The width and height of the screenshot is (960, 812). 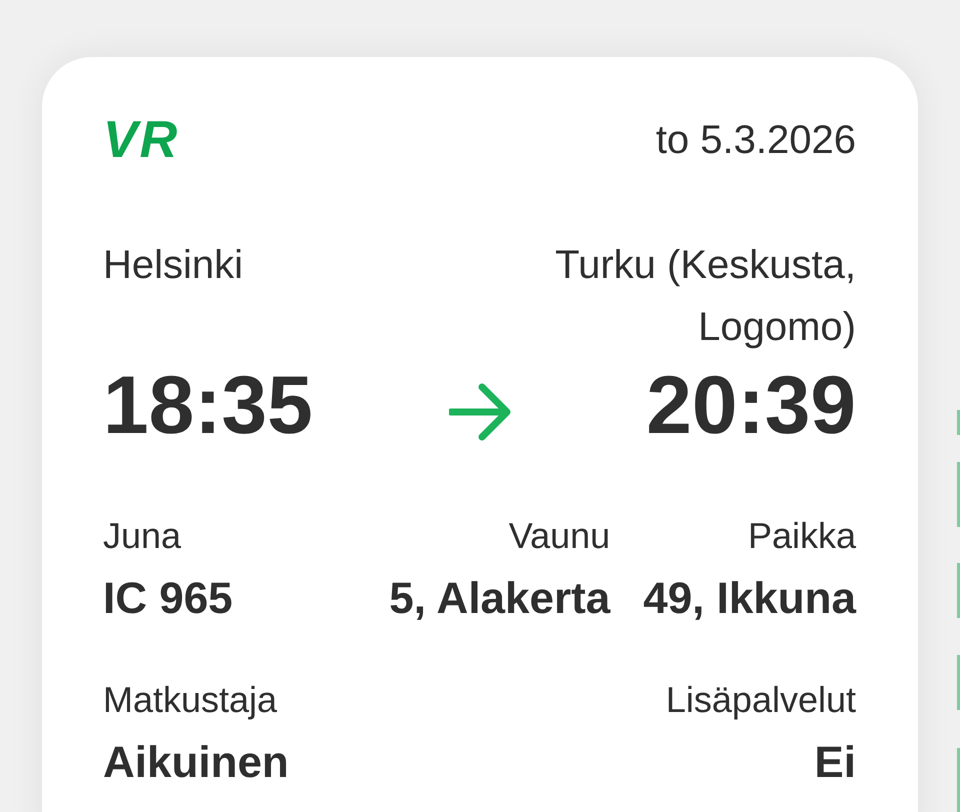 What do you see at coordinates (751, 406) in the screenshot?
I see `arrival-time: 20:39` at bounding box center [751, 406].